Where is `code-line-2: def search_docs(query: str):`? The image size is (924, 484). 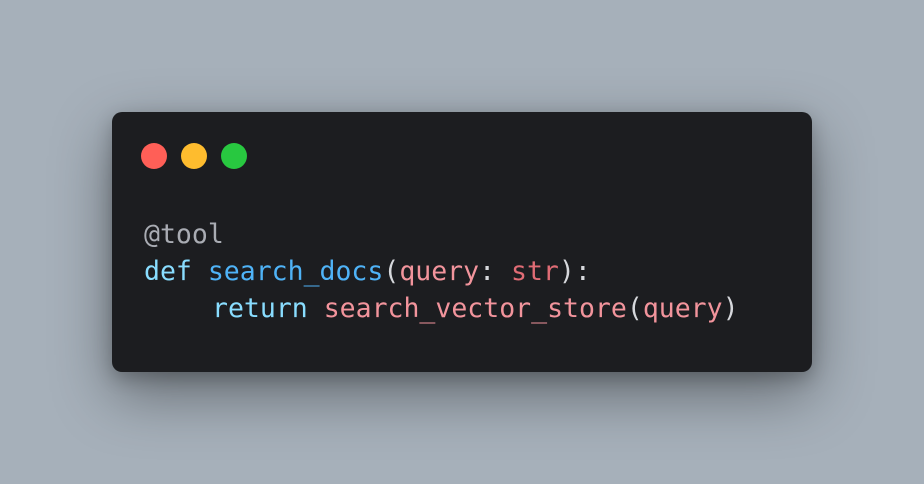 code-line-2: def search_docs(query: str): is located at coordinates (441, 271).